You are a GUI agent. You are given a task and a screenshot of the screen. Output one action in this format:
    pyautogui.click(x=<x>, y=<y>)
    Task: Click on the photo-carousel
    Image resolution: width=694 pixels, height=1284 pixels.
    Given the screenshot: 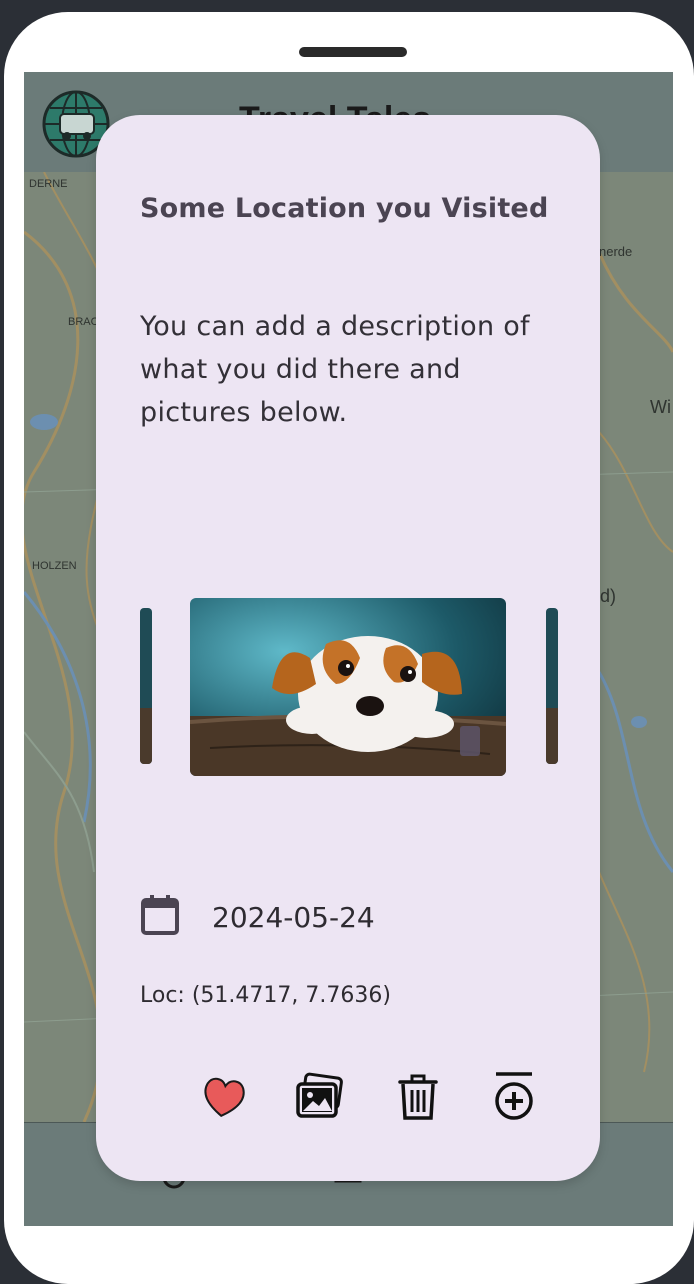 What is the action you would take?
    pyautogui.click(x=349, y=688)
    